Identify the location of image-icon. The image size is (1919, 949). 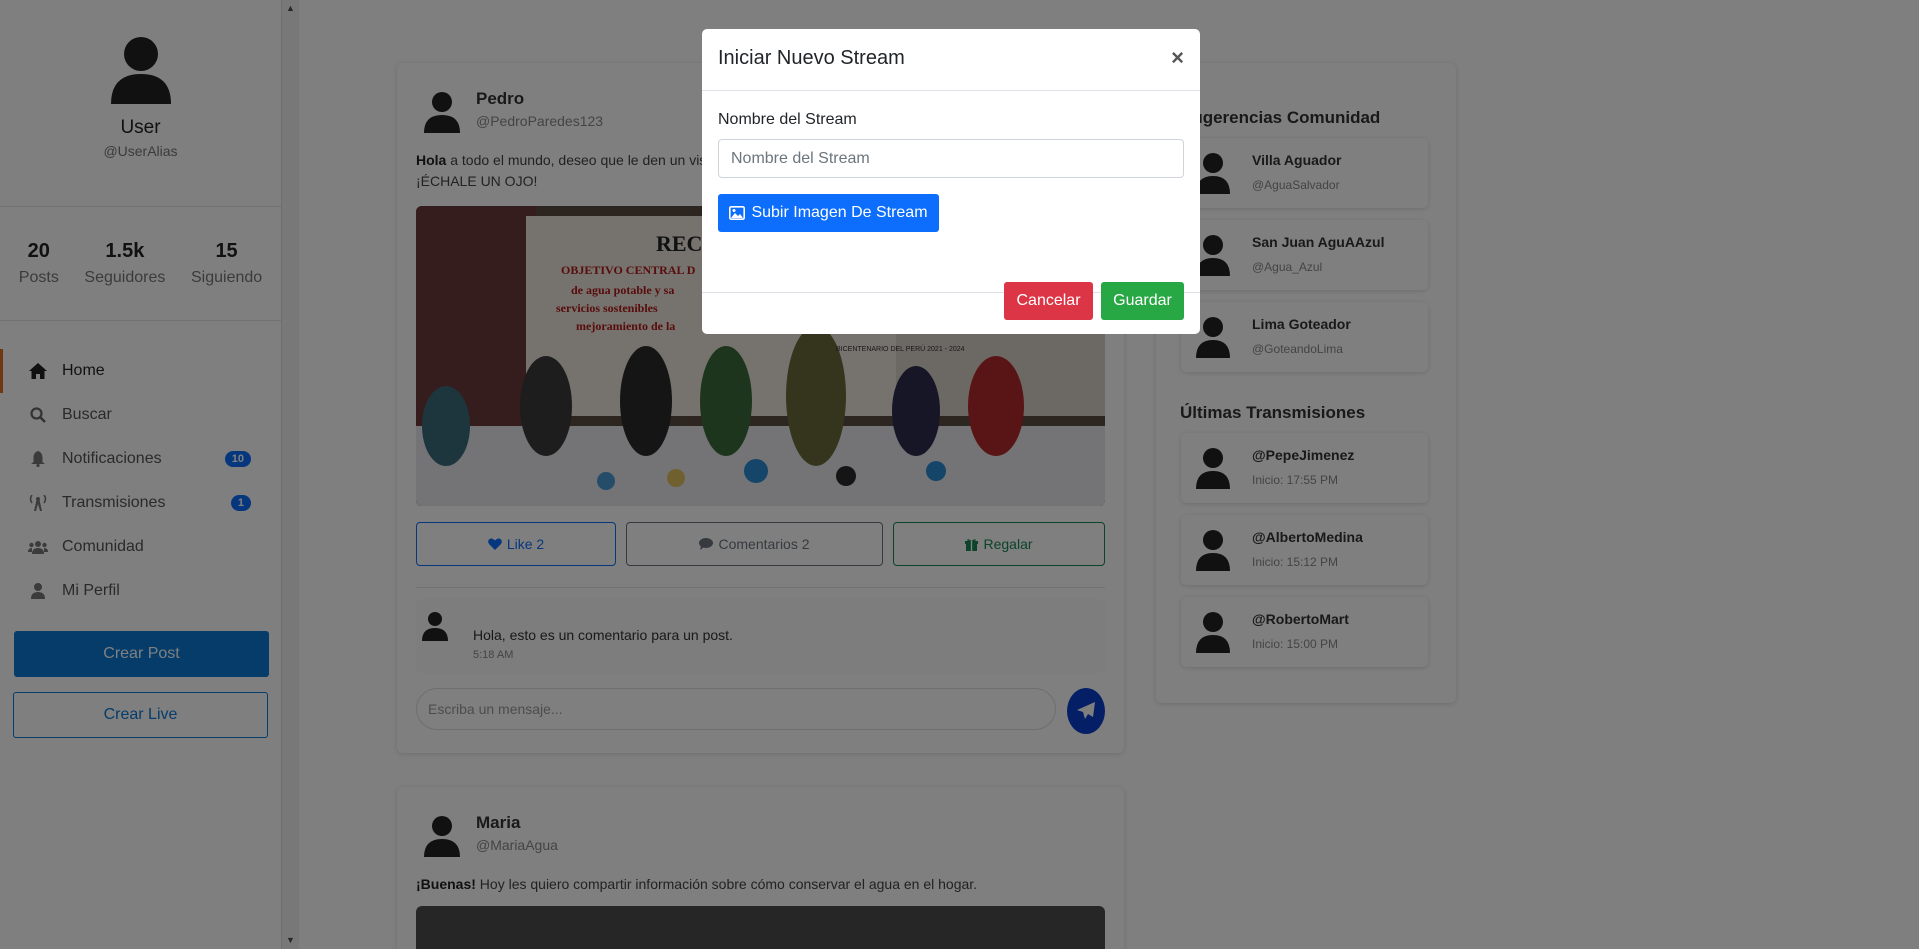
(737, 213).